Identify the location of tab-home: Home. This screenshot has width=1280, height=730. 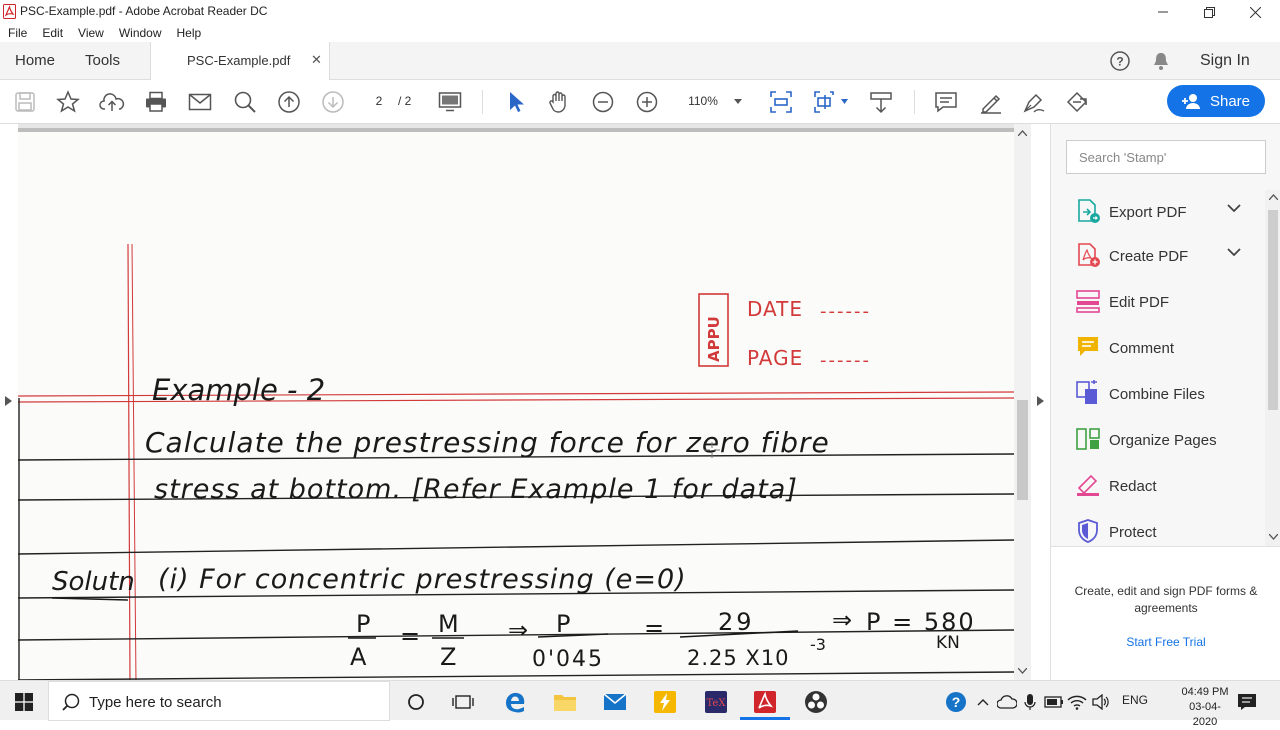
(35, 60).